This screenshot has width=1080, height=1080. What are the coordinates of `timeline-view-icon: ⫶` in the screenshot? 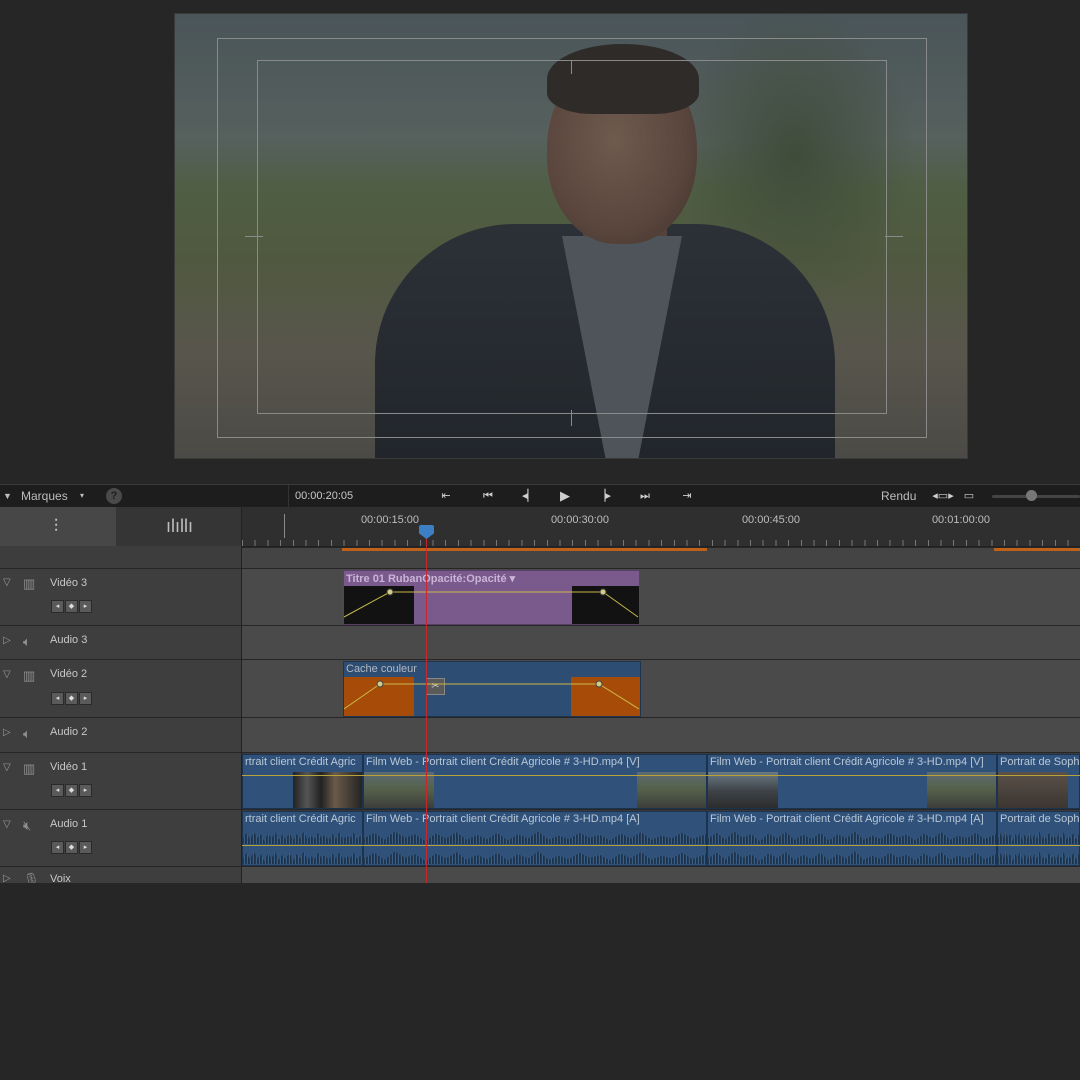 It's located at (56, 526).